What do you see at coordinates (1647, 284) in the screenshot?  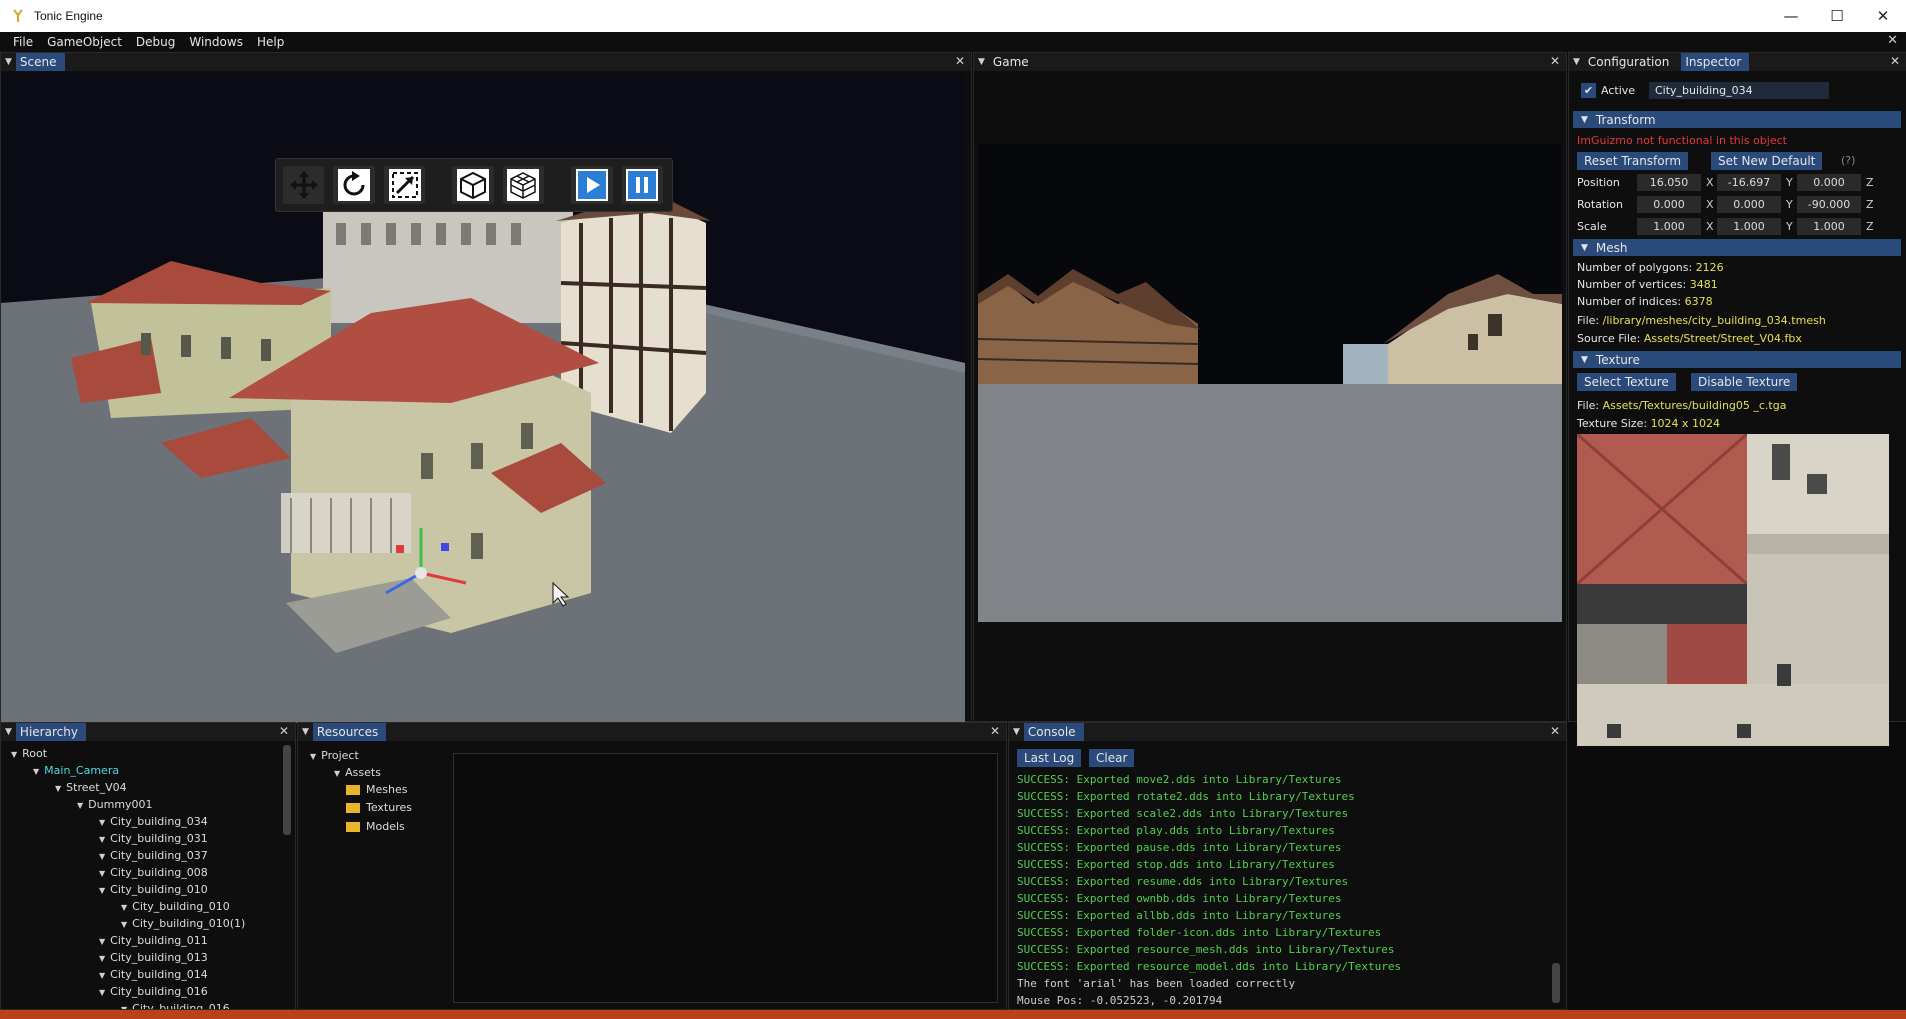 I see `vertices-row: Number of vertices: 3481` at bounding box center [1647, 284].